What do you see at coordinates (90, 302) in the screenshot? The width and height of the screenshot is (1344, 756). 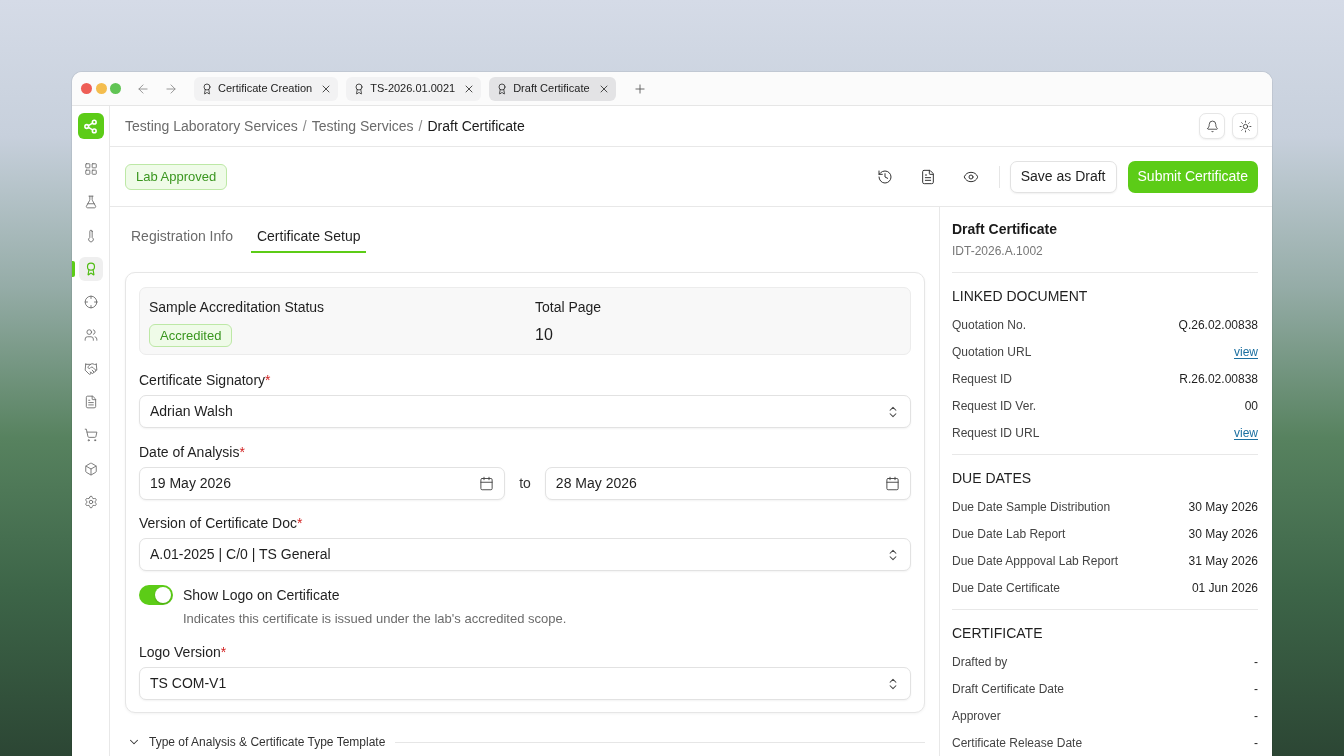 I see `crosshair-icon` at bounding box center [90, 302].